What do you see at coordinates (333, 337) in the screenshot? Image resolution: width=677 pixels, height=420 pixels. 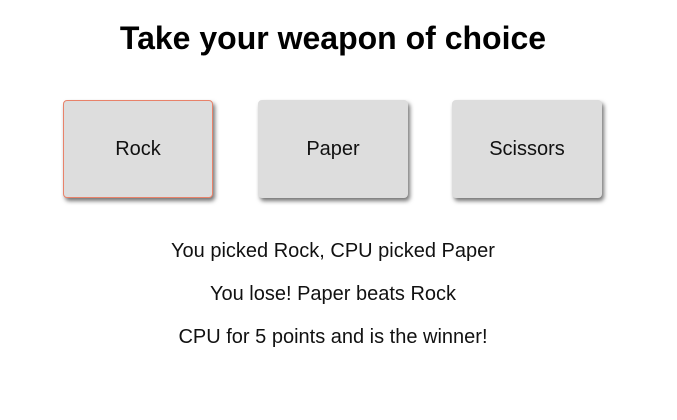 I see `game-outcome-text: CPU for 5 points and is the winner!` at bounding box center [333, 337].